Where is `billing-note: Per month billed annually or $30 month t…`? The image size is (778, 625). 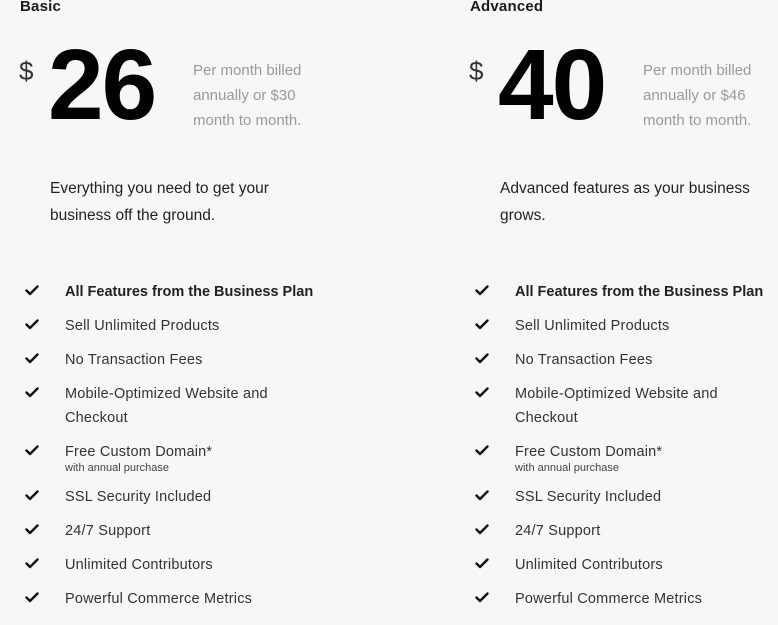 billing-note: Per month billed annually or $30 month t… is located at coordinates (247, 95).